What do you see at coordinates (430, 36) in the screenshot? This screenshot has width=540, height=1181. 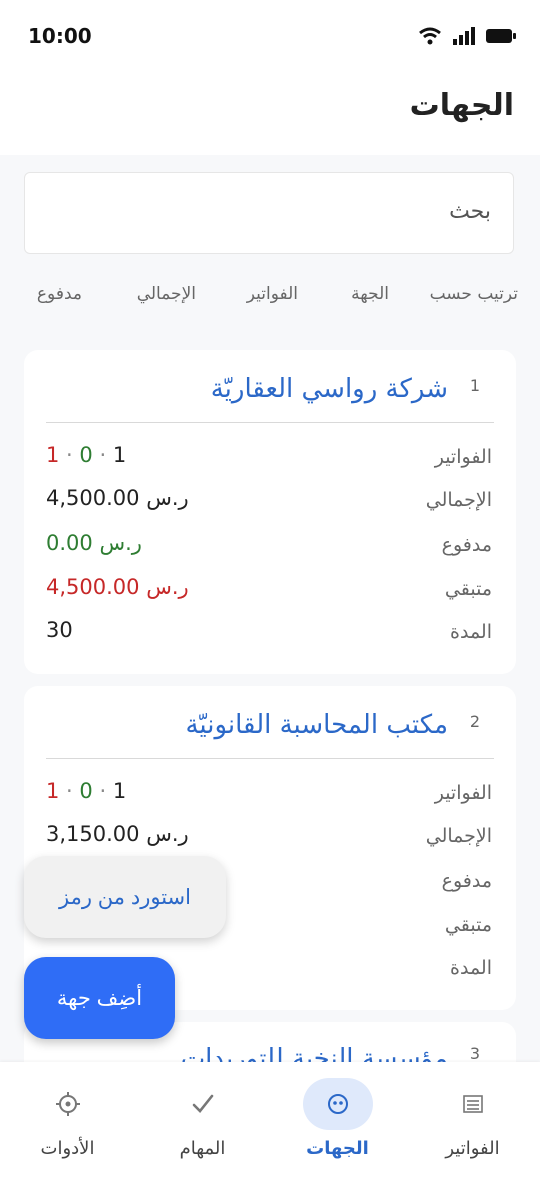 I see `wifi-icon` at bounding box center [430, 36].